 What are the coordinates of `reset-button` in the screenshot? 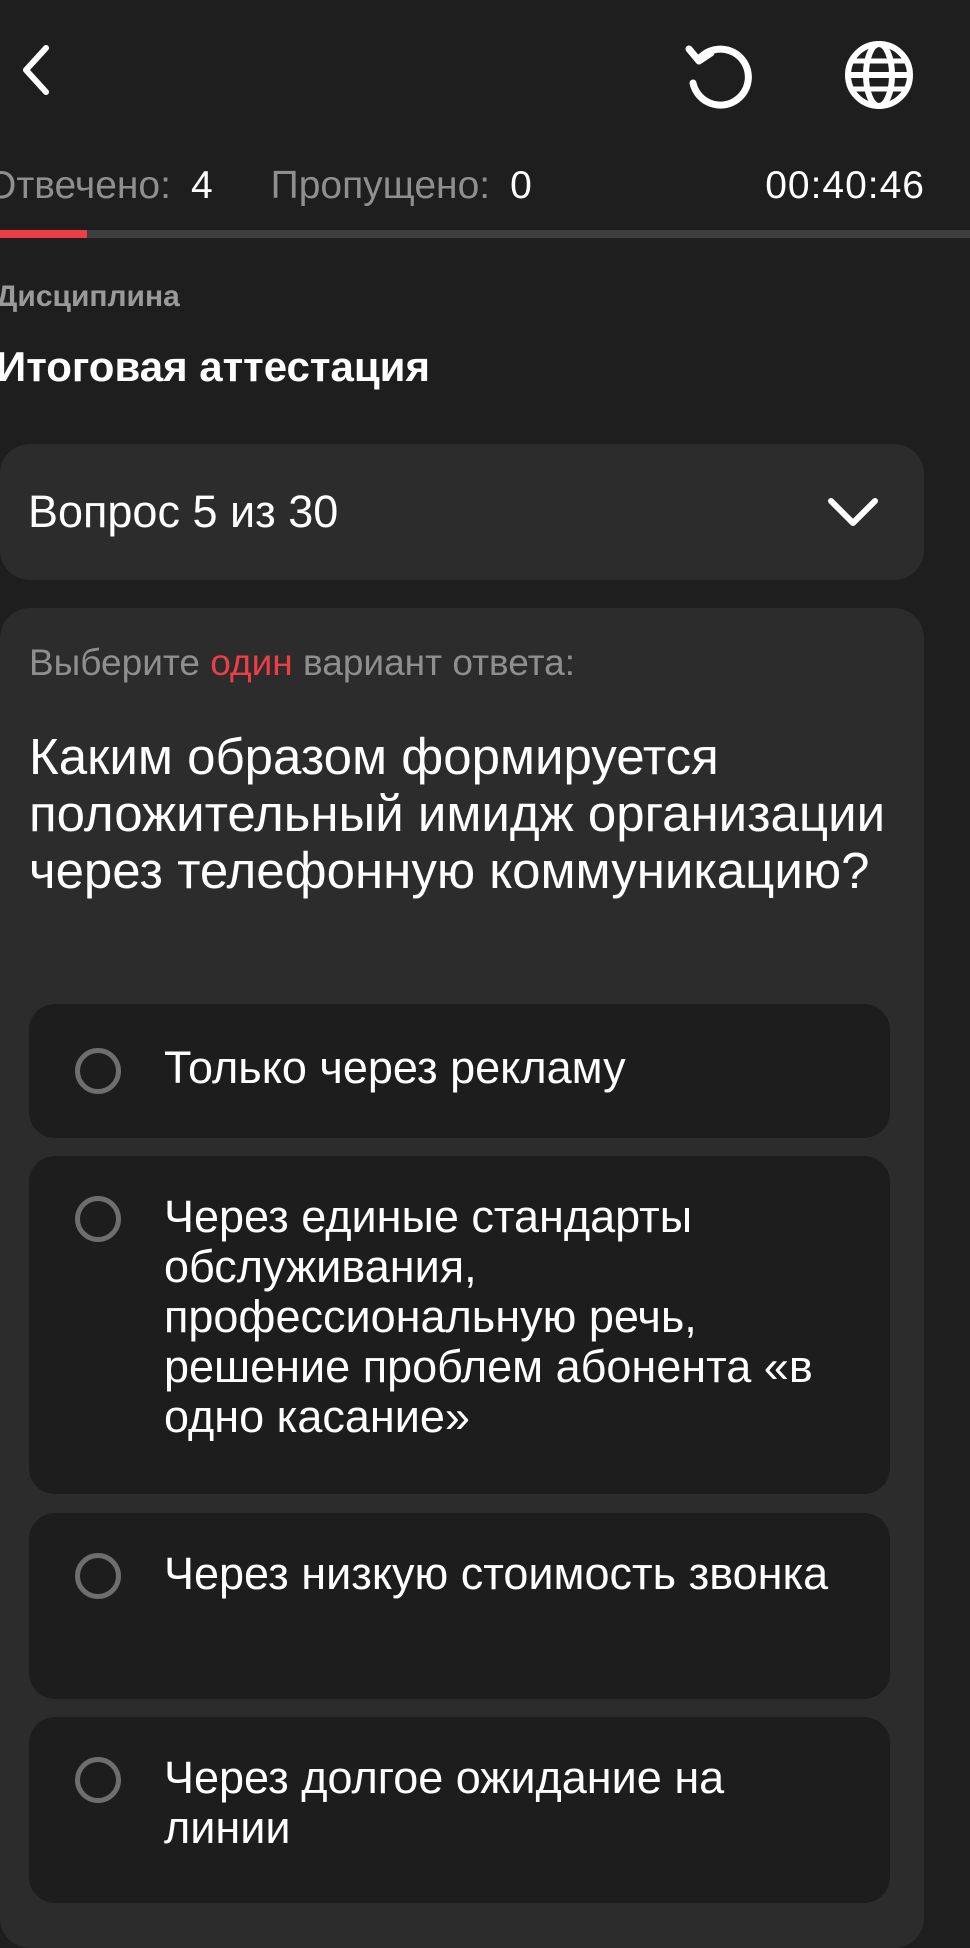 It's located at (719, 75).